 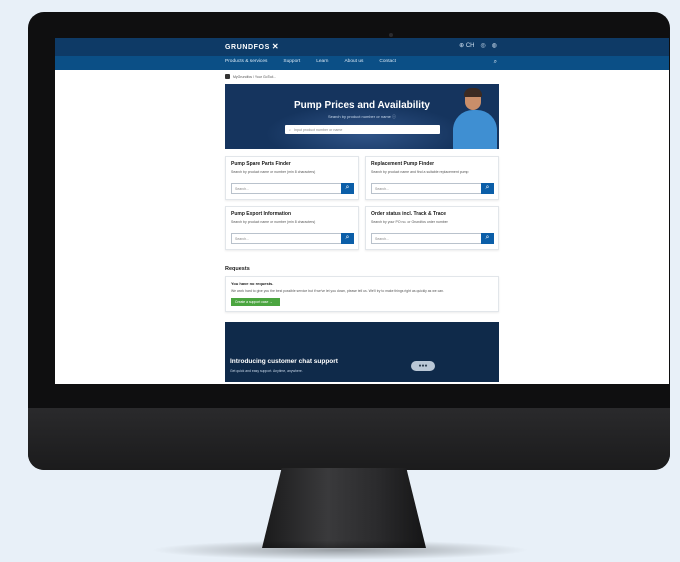 I want to click on card-title: Pump Export Information, so click(x=261, y=214).